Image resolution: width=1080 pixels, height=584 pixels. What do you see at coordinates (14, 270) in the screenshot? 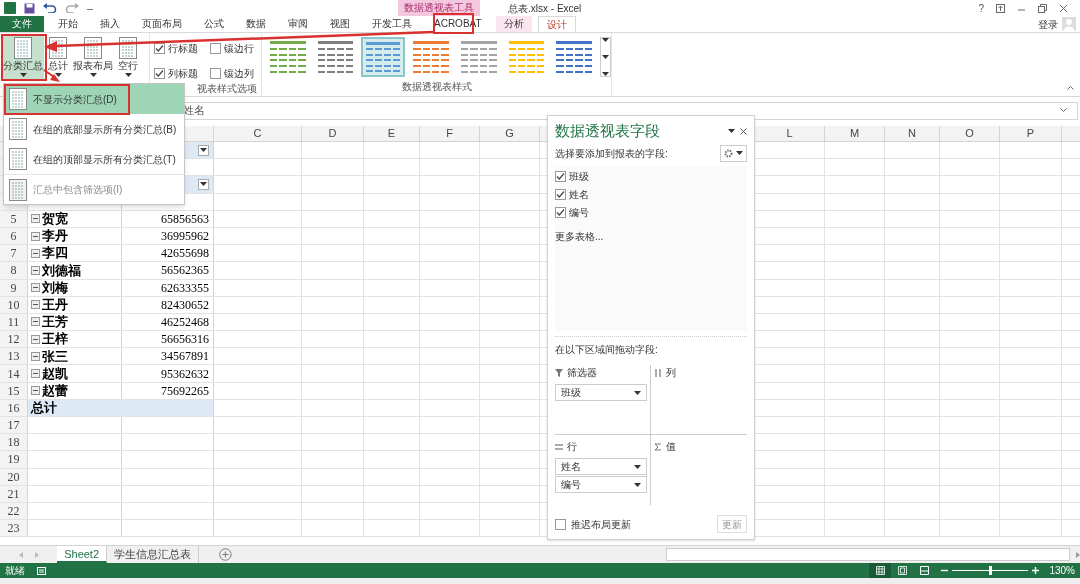
I see `row-header: 8` at bounding box center [14, 270].